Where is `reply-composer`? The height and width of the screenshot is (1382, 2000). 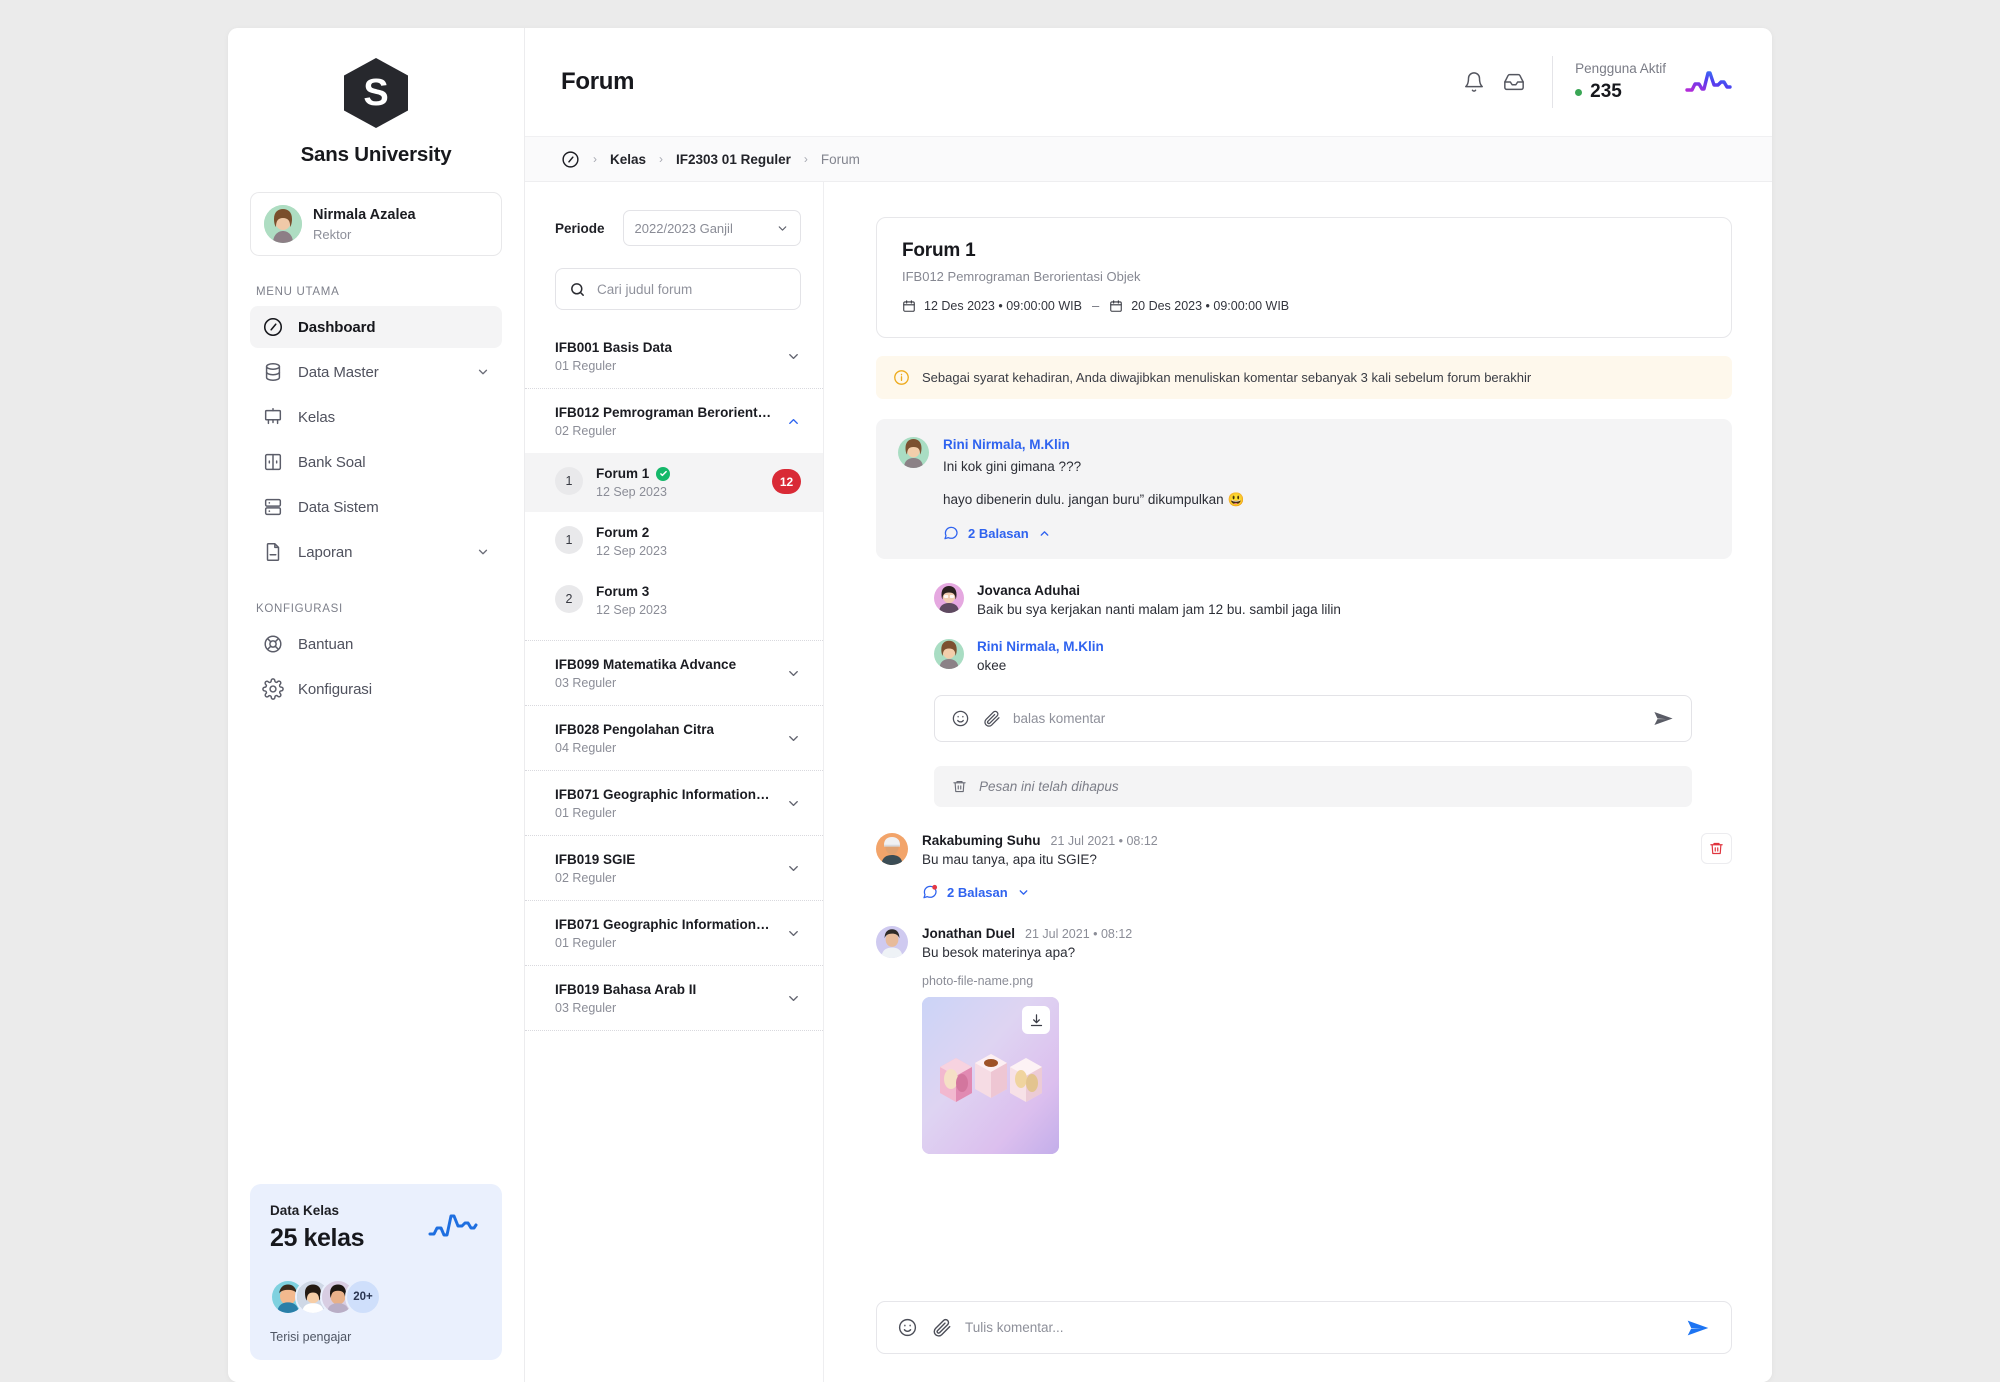
reply-composer is located at coordinates (1313, 719).